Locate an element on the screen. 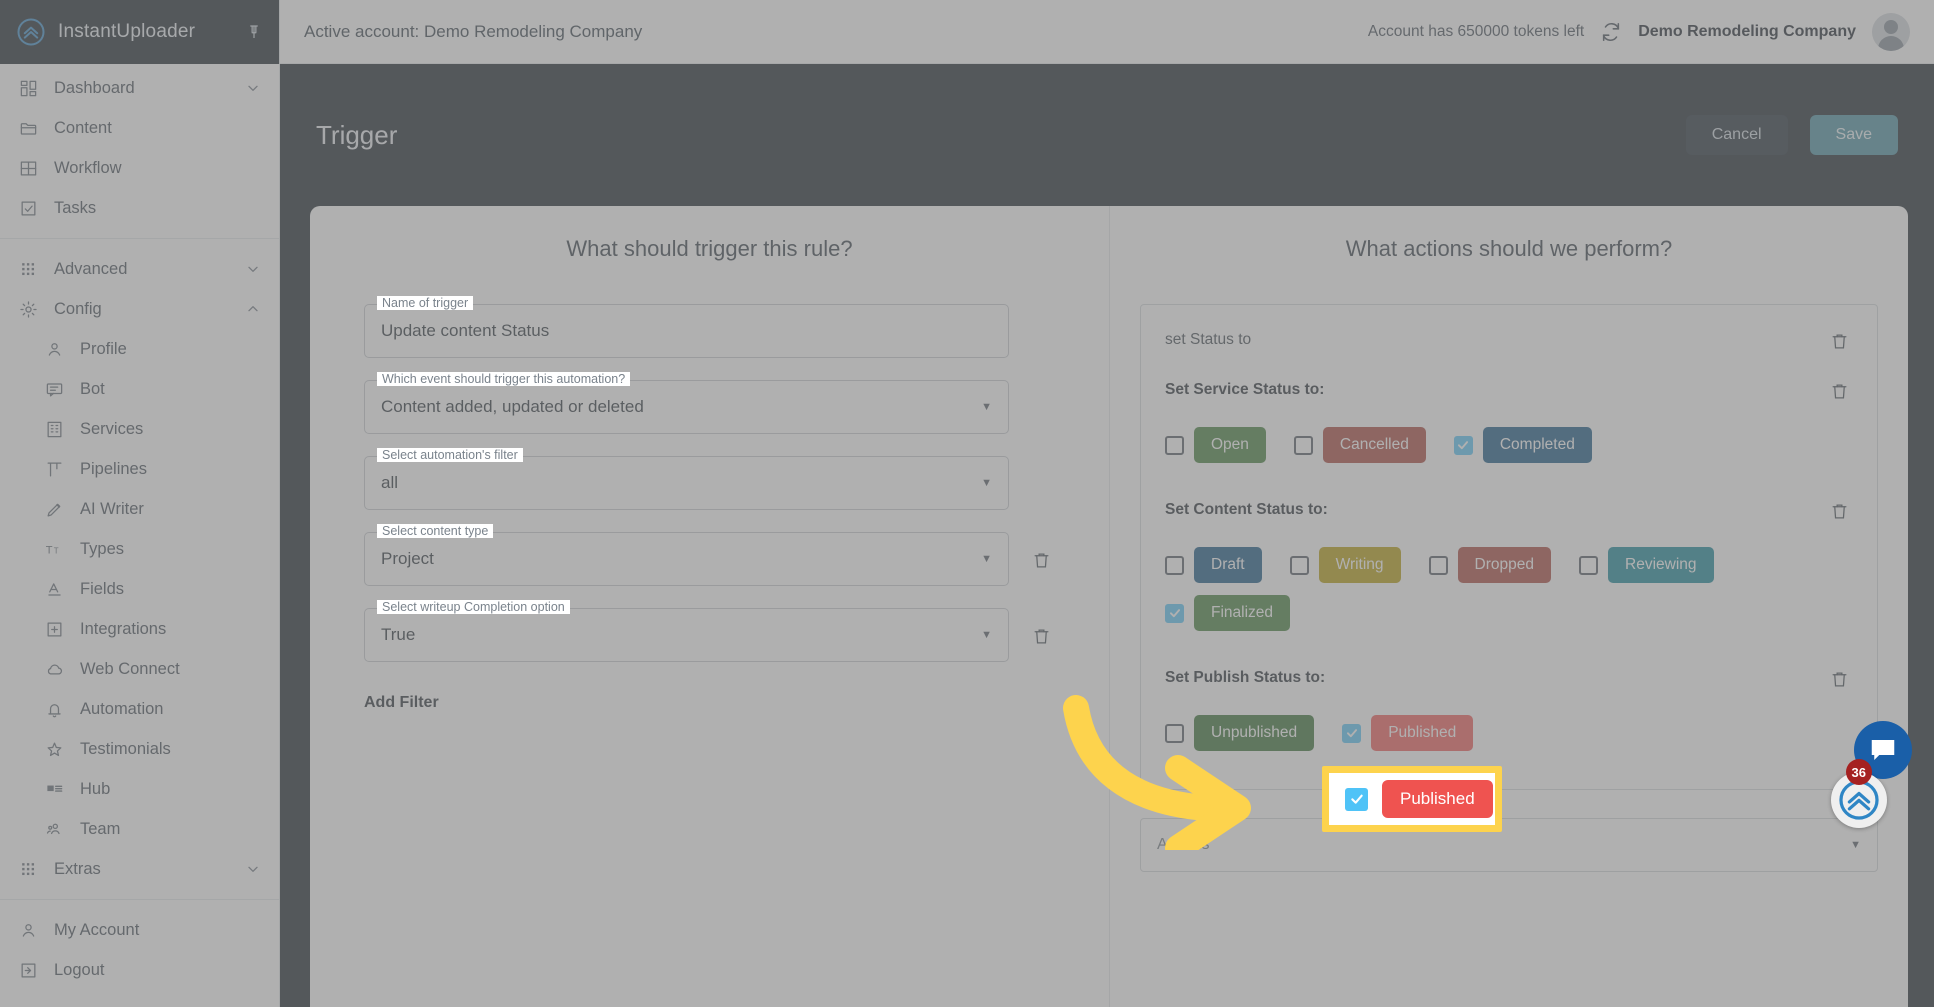 The width and height of the screenshot is (1934, 1007). highlighted-published-option: Published is located at coordinates (1412, 799).